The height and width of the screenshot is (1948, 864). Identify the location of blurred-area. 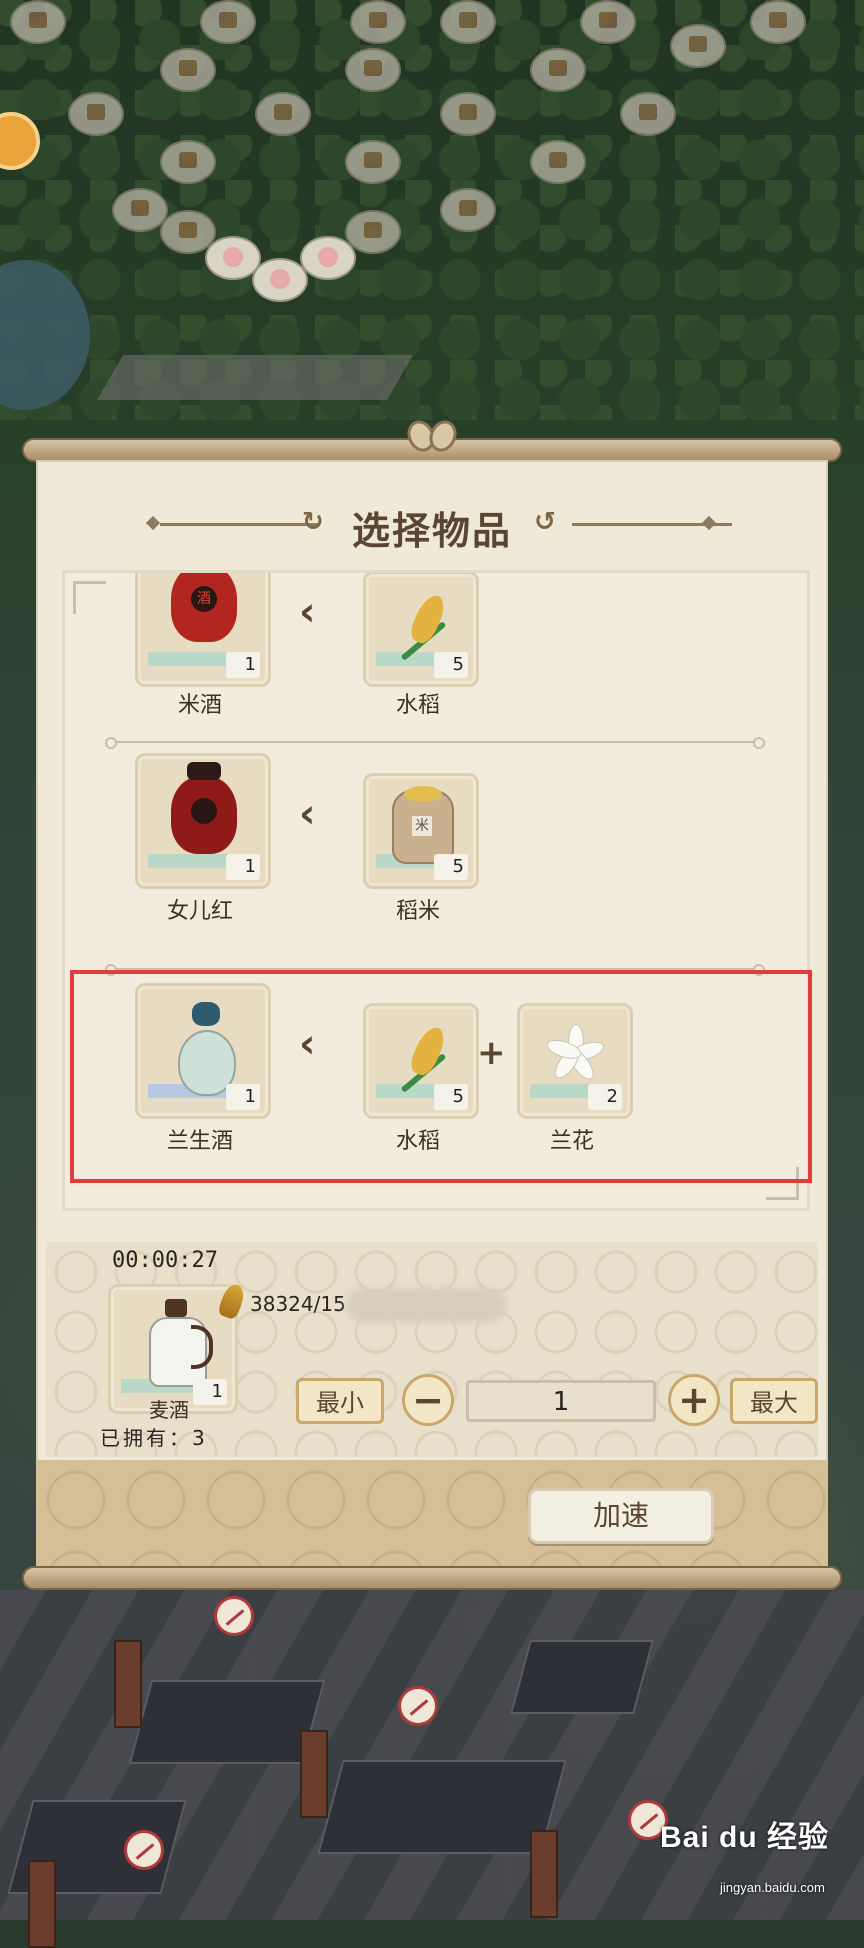
(426, 1305).